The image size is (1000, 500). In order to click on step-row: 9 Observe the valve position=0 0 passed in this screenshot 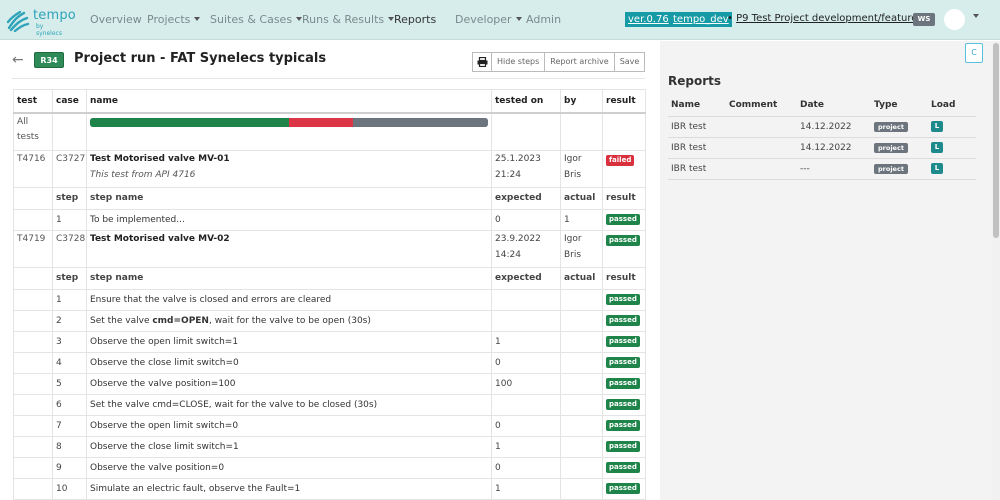, I will do `click(329, 467)`.